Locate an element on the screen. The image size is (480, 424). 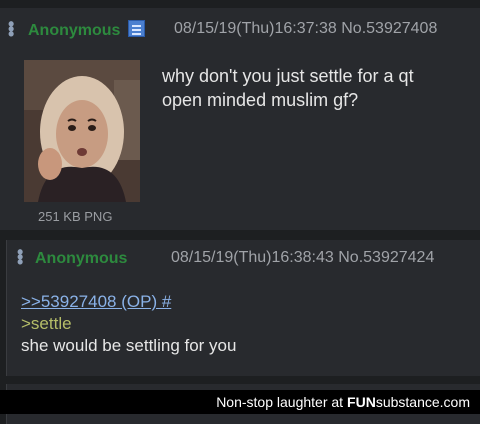
post-datetime: 08/15/19(Thu)16:38:43 No.53927424 is located at coordinates (303, 257).